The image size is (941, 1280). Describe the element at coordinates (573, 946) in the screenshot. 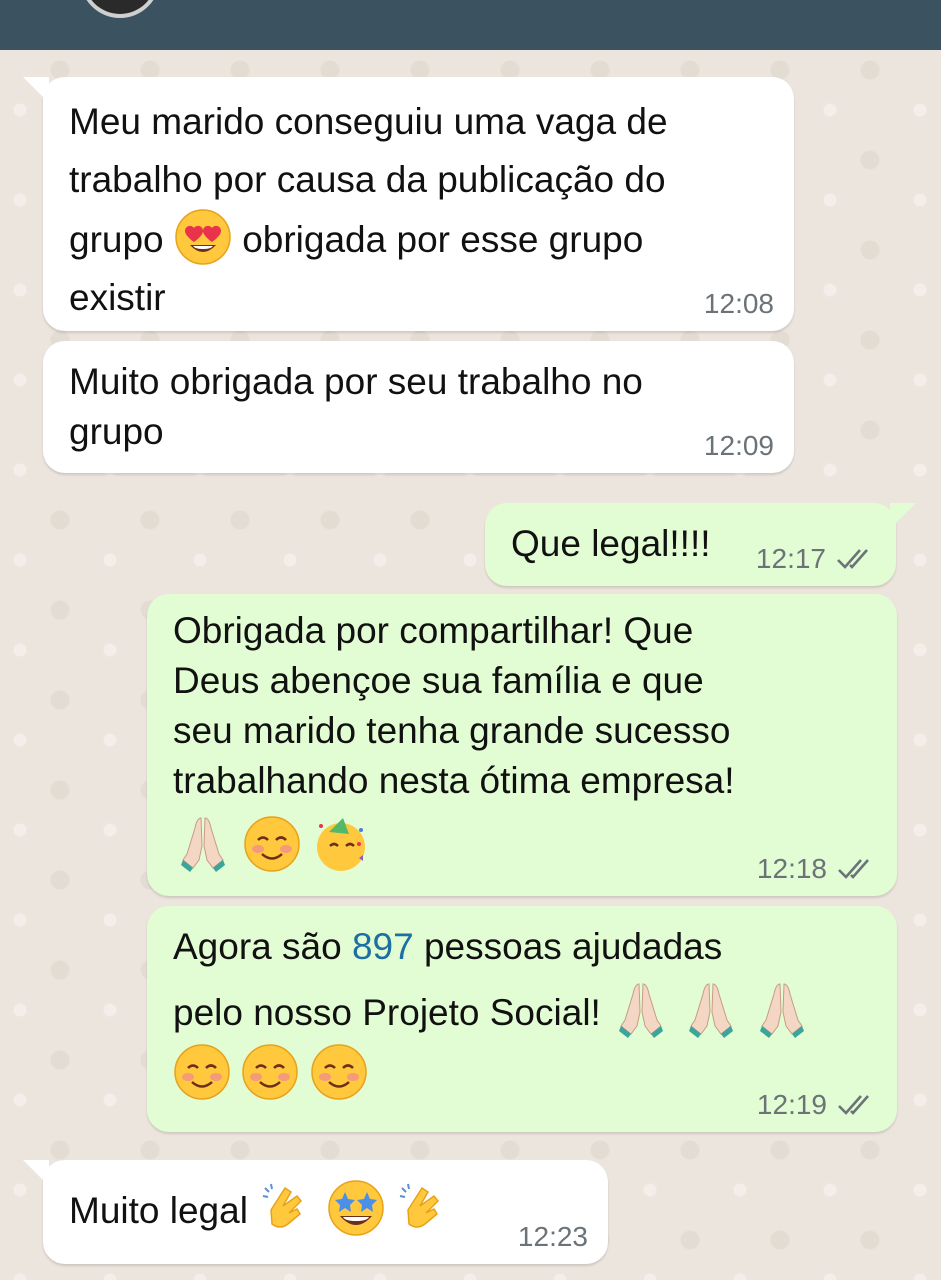

I see `message-fragment: pessoas ajudadas` at that location.